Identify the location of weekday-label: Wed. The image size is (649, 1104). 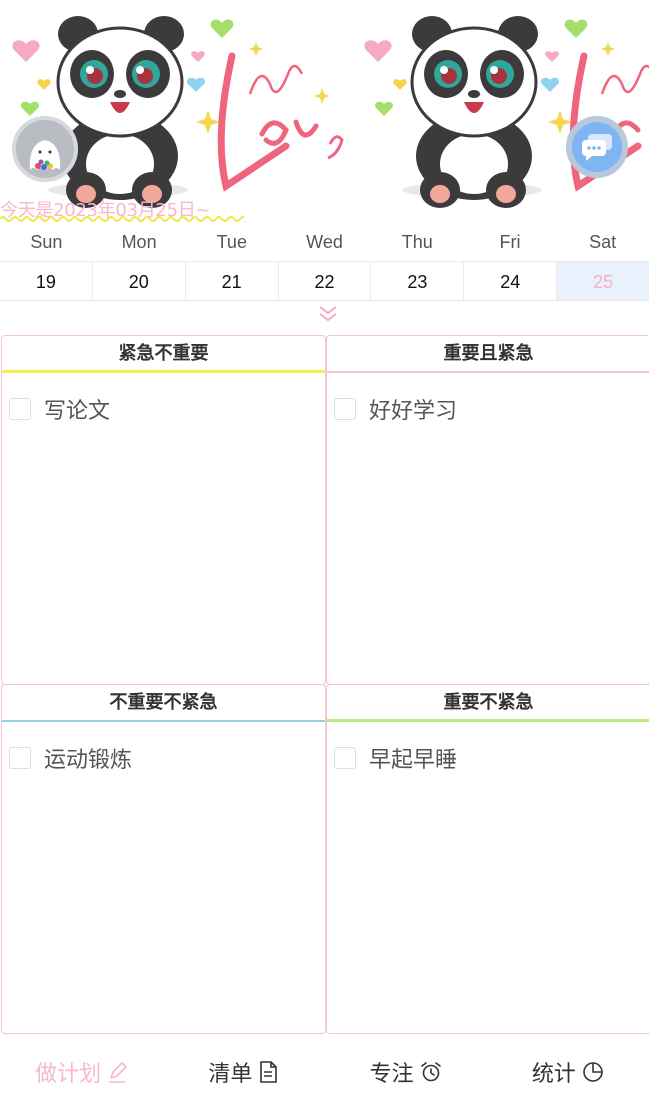
(324, 242).